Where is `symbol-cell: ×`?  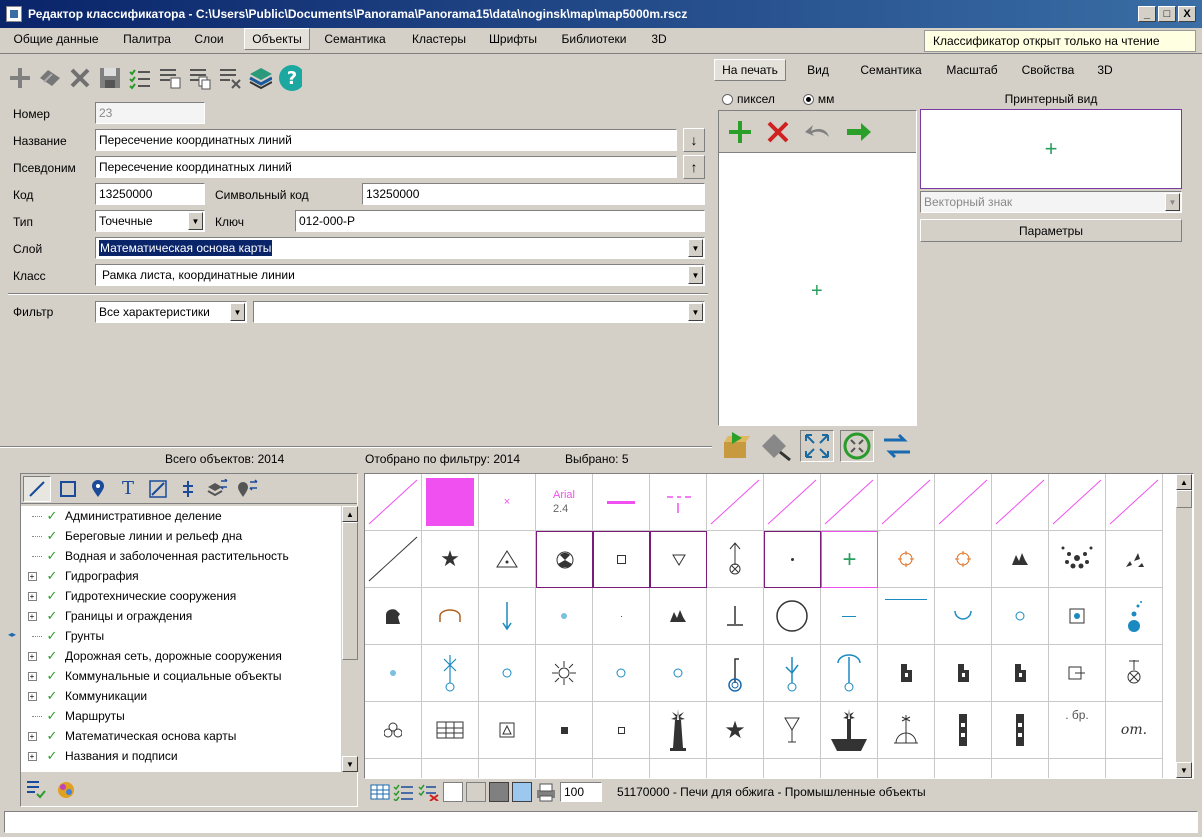
symbol-cell: × is located at coordinates (507, 502).